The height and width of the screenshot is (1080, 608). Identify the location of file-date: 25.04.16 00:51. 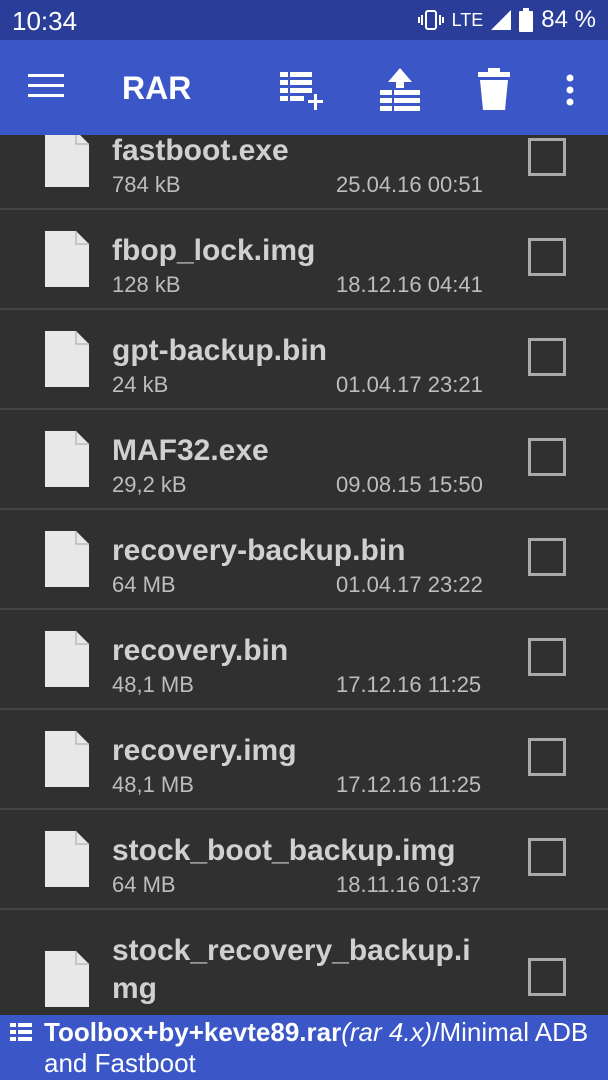
(409, 184).